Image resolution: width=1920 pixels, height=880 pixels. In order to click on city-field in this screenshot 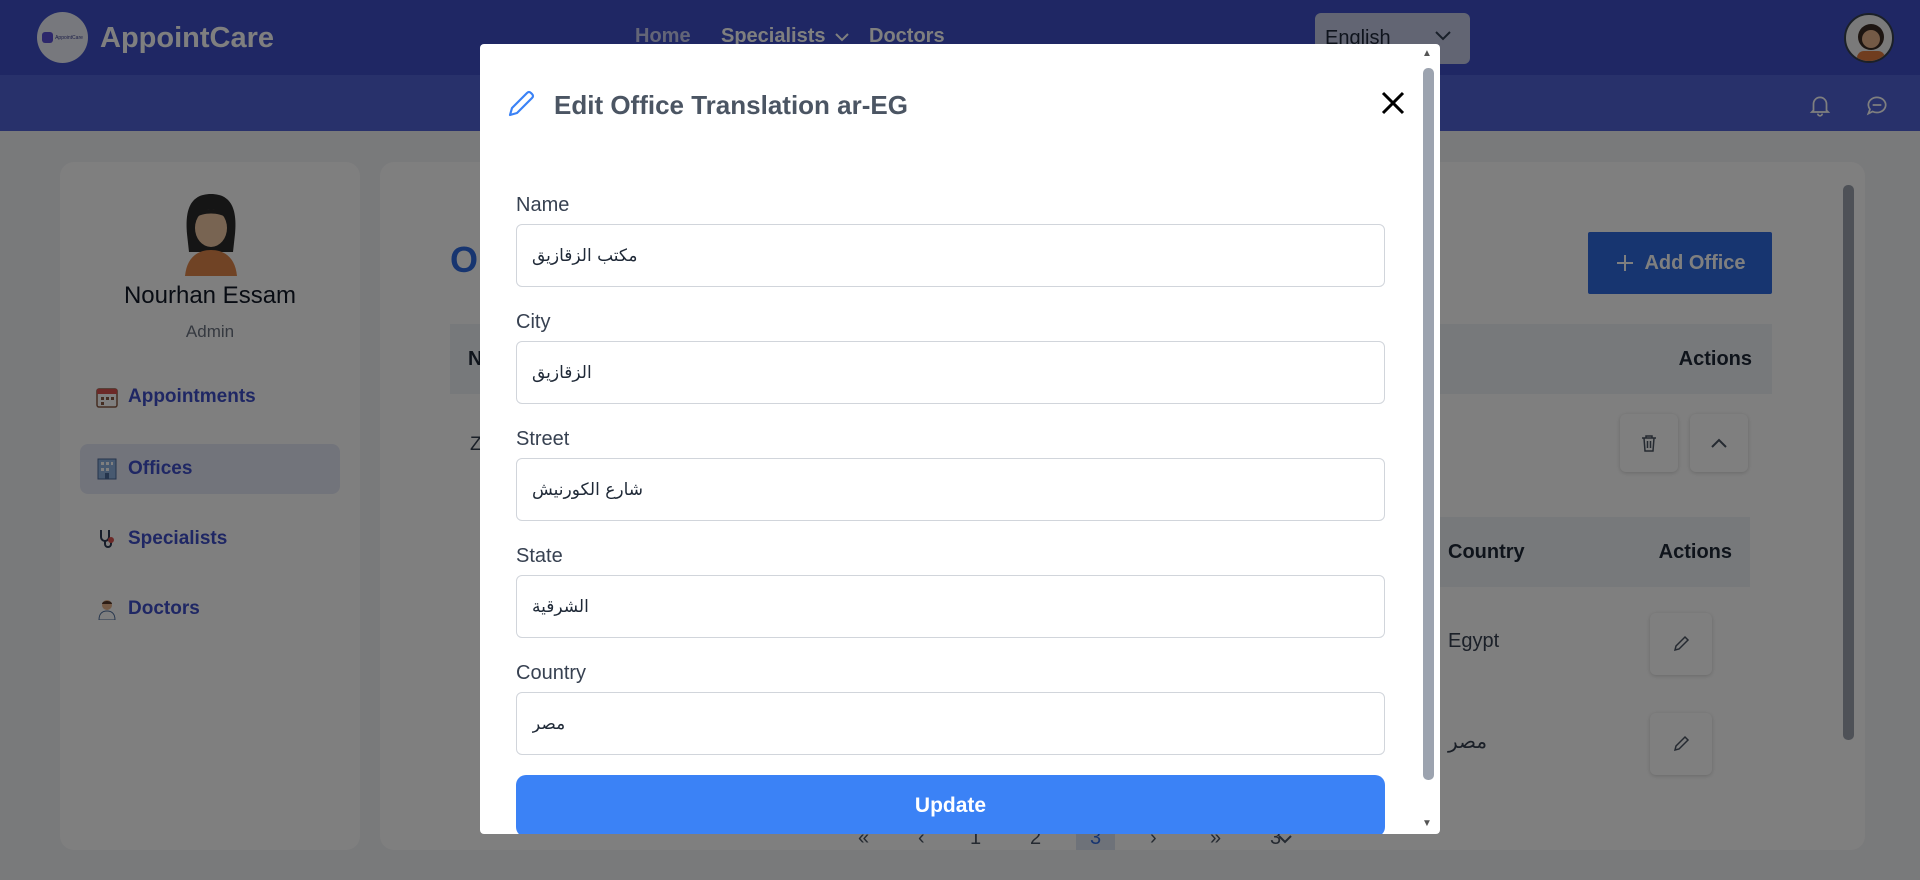, I will do `click(950, 372)`.